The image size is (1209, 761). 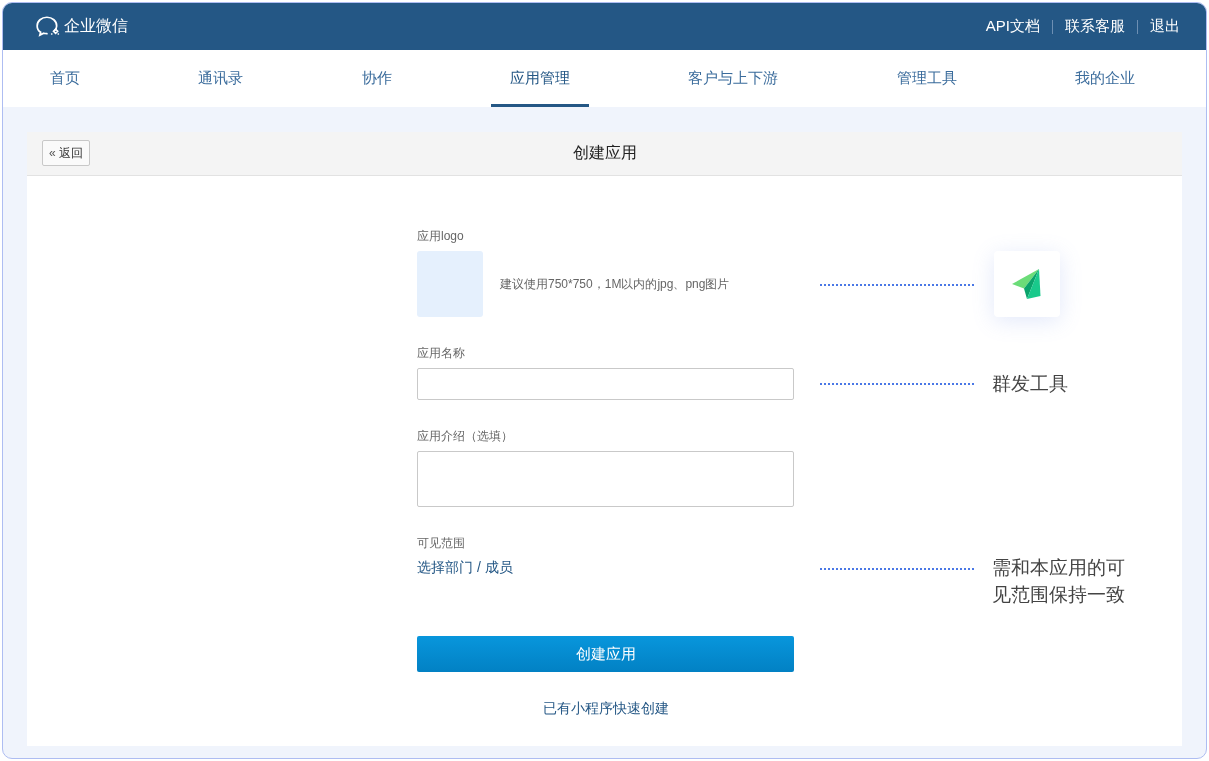 What do you see at coordinates (441, 543) in the screenshot?
I see `field-label: 可见范围` at bounding box center [441, 543].